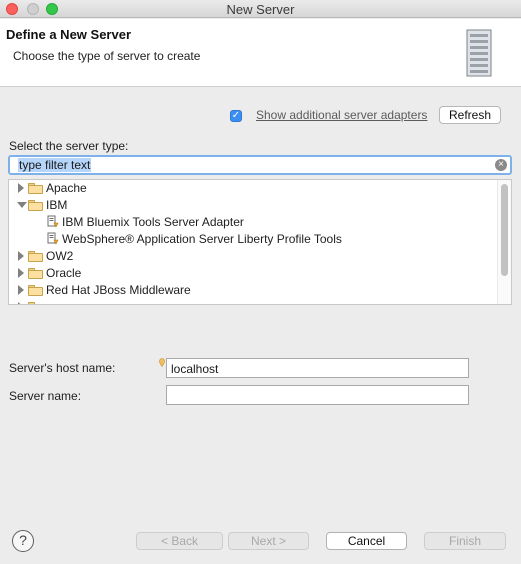 This screenshot has width=521, height=564. Describe the element at coordinates (118, 290) in the screenshot. I see `tree-node-label: Red Hat JBoss Middleware` at that location.